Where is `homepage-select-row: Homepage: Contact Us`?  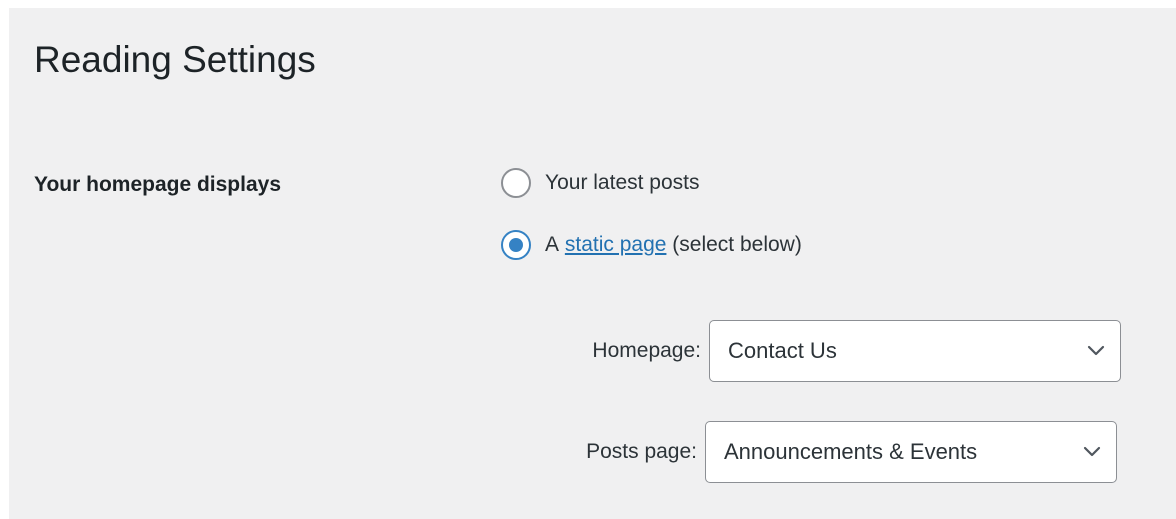 homepage-select-row: Homepage: Contact Us is located at coordinates (831, 351).